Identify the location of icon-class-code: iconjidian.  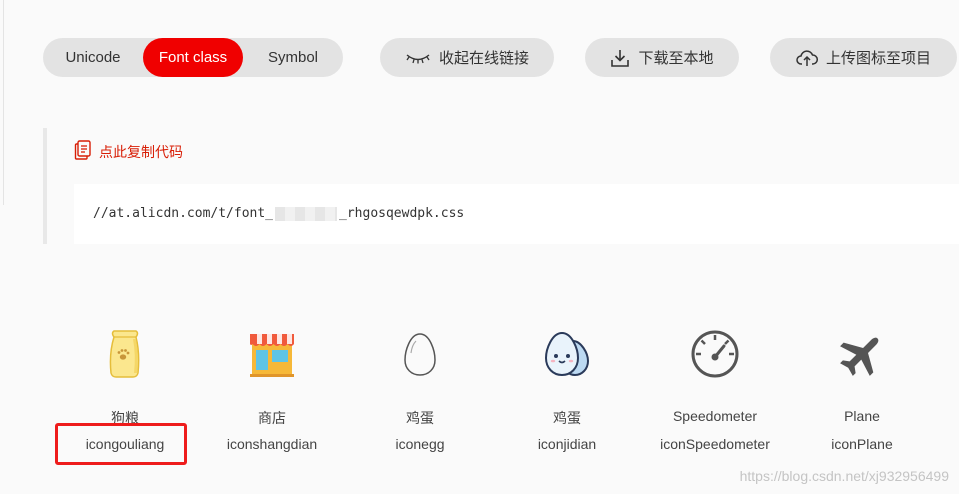
(567, 444).